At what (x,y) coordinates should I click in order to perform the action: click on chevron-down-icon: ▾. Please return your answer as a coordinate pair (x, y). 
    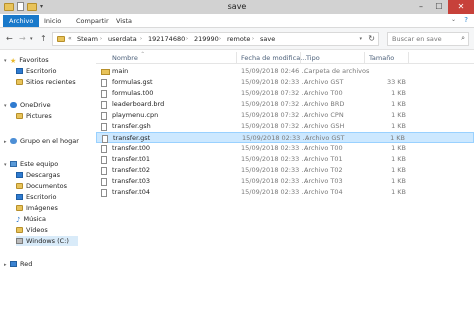
    Looking at the image, I should click on (7, 106).